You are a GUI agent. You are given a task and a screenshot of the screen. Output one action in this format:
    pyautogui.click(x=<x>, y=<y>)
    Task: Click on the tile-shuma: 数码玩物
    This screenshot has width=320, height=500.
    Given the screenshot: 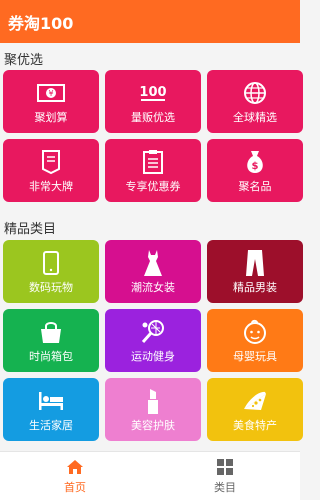 What is the action you would take?
    pyautogui.click(x=51, y=271)
    